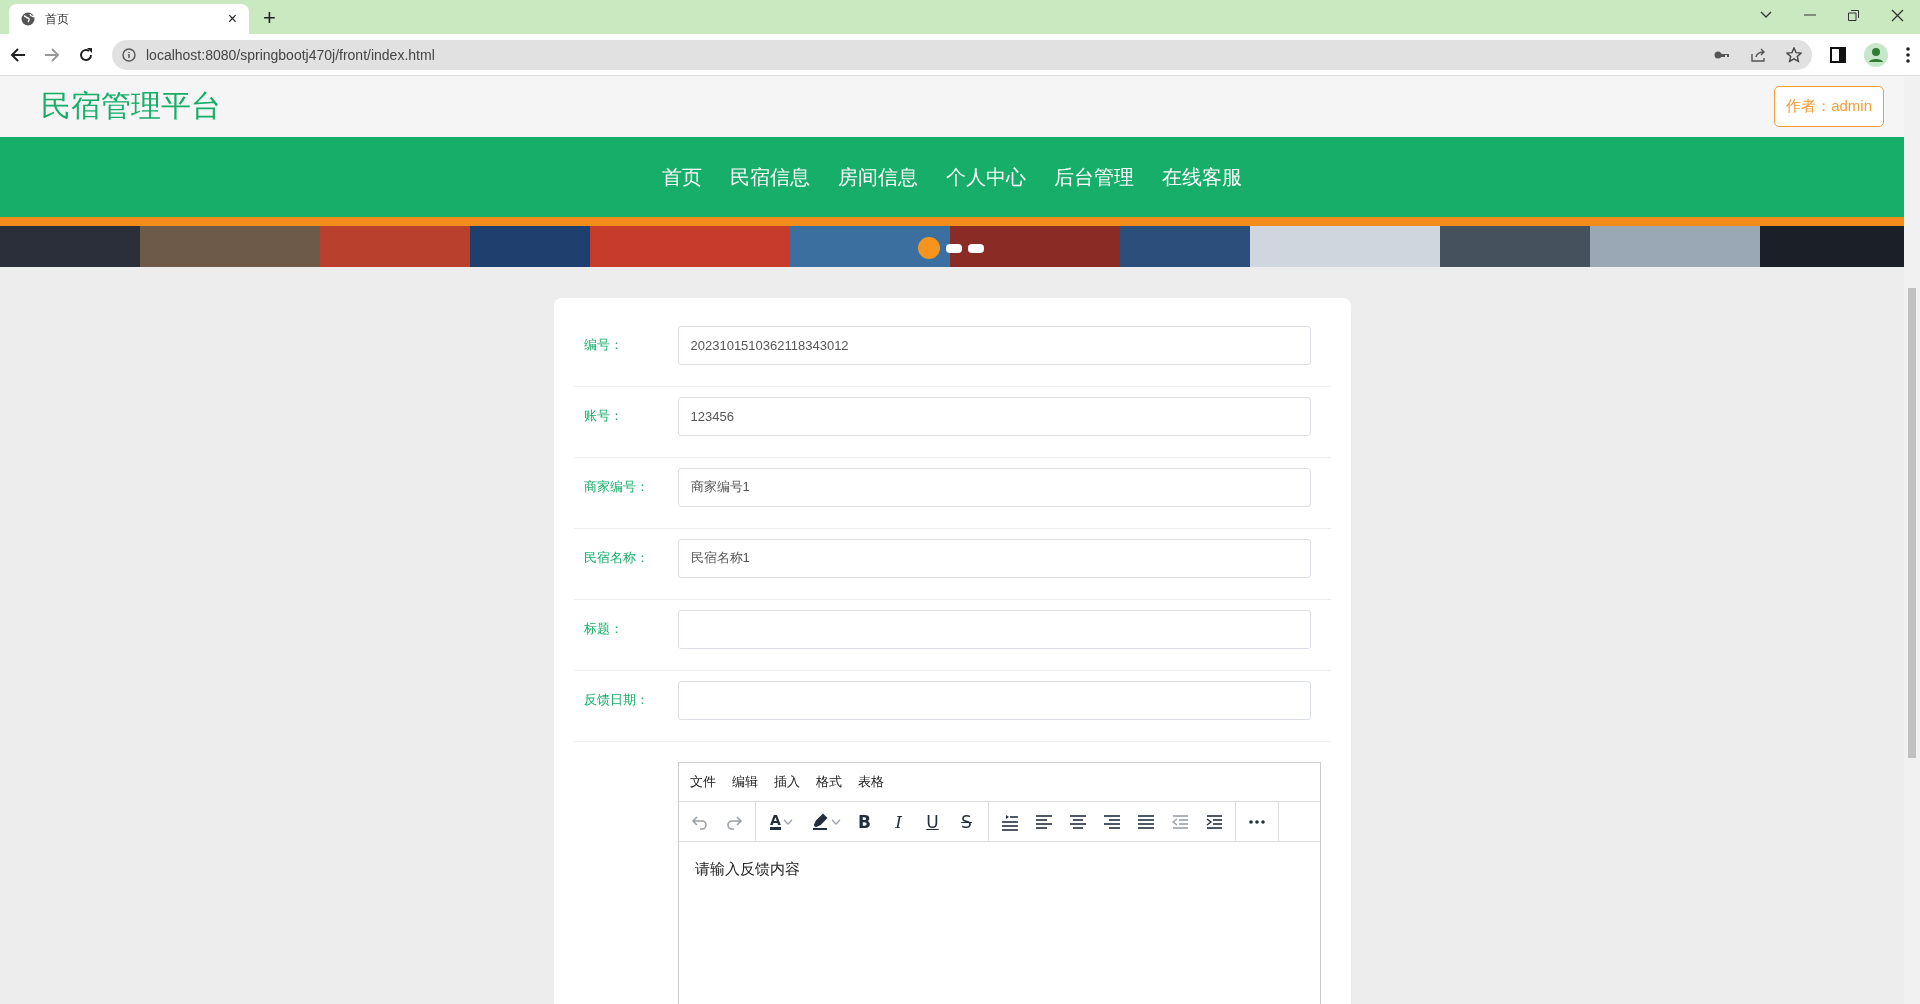  I want to click on editor-menu-item: 插入, so click(786, 782).